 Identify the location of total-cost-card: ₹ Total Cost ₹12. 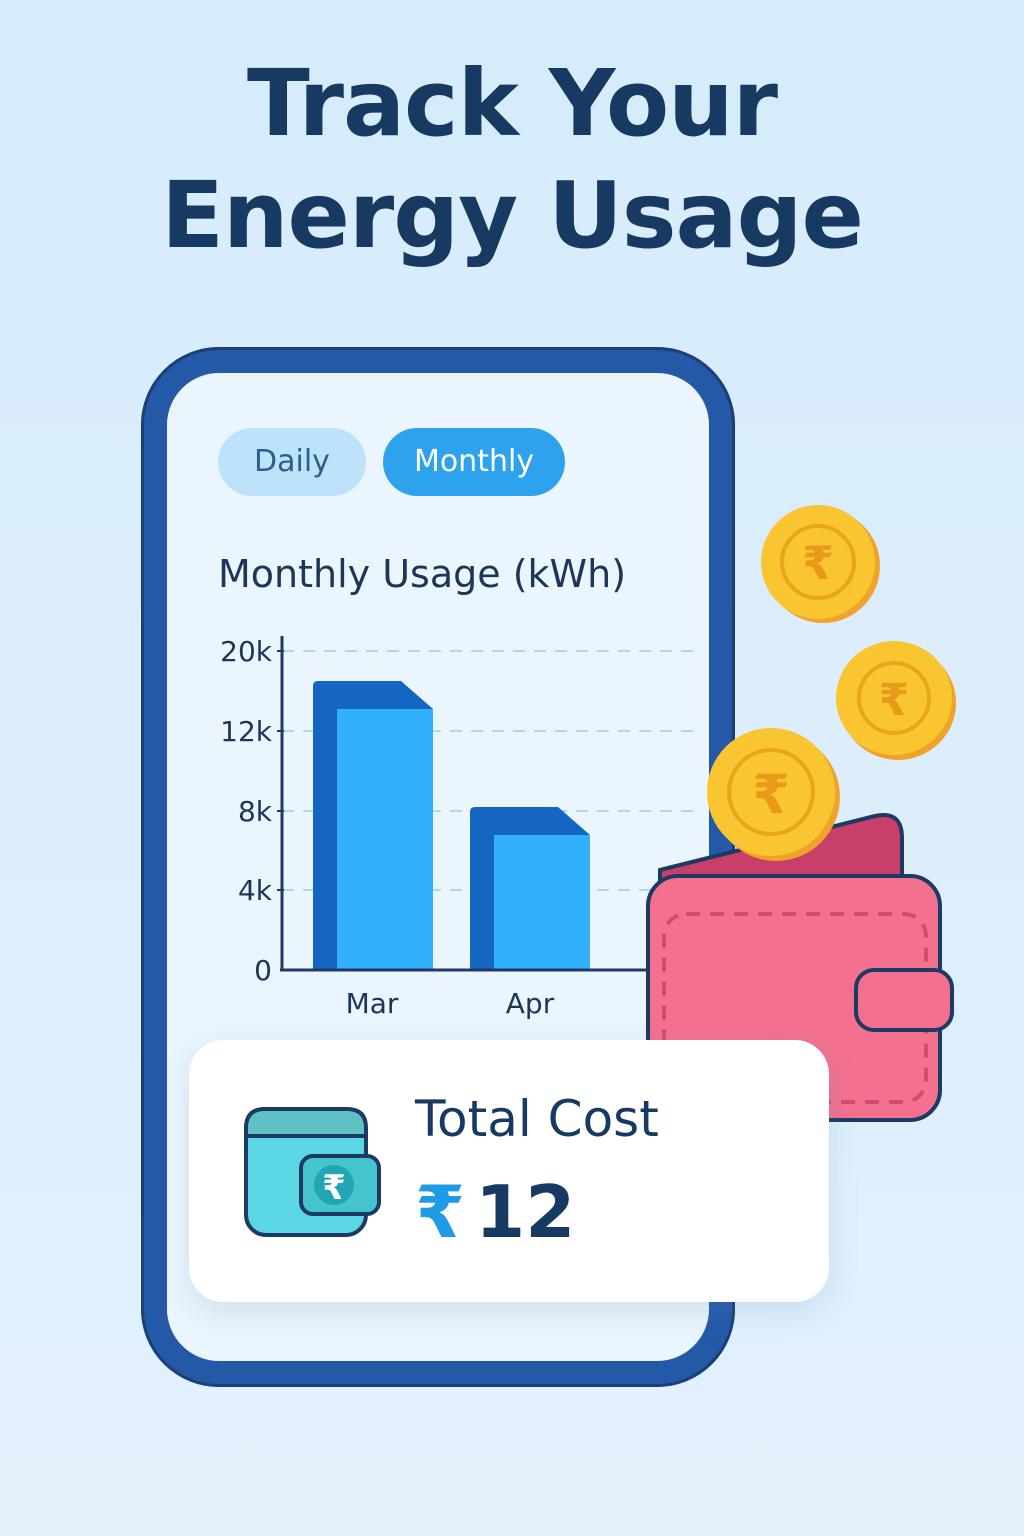
(509, 1171).